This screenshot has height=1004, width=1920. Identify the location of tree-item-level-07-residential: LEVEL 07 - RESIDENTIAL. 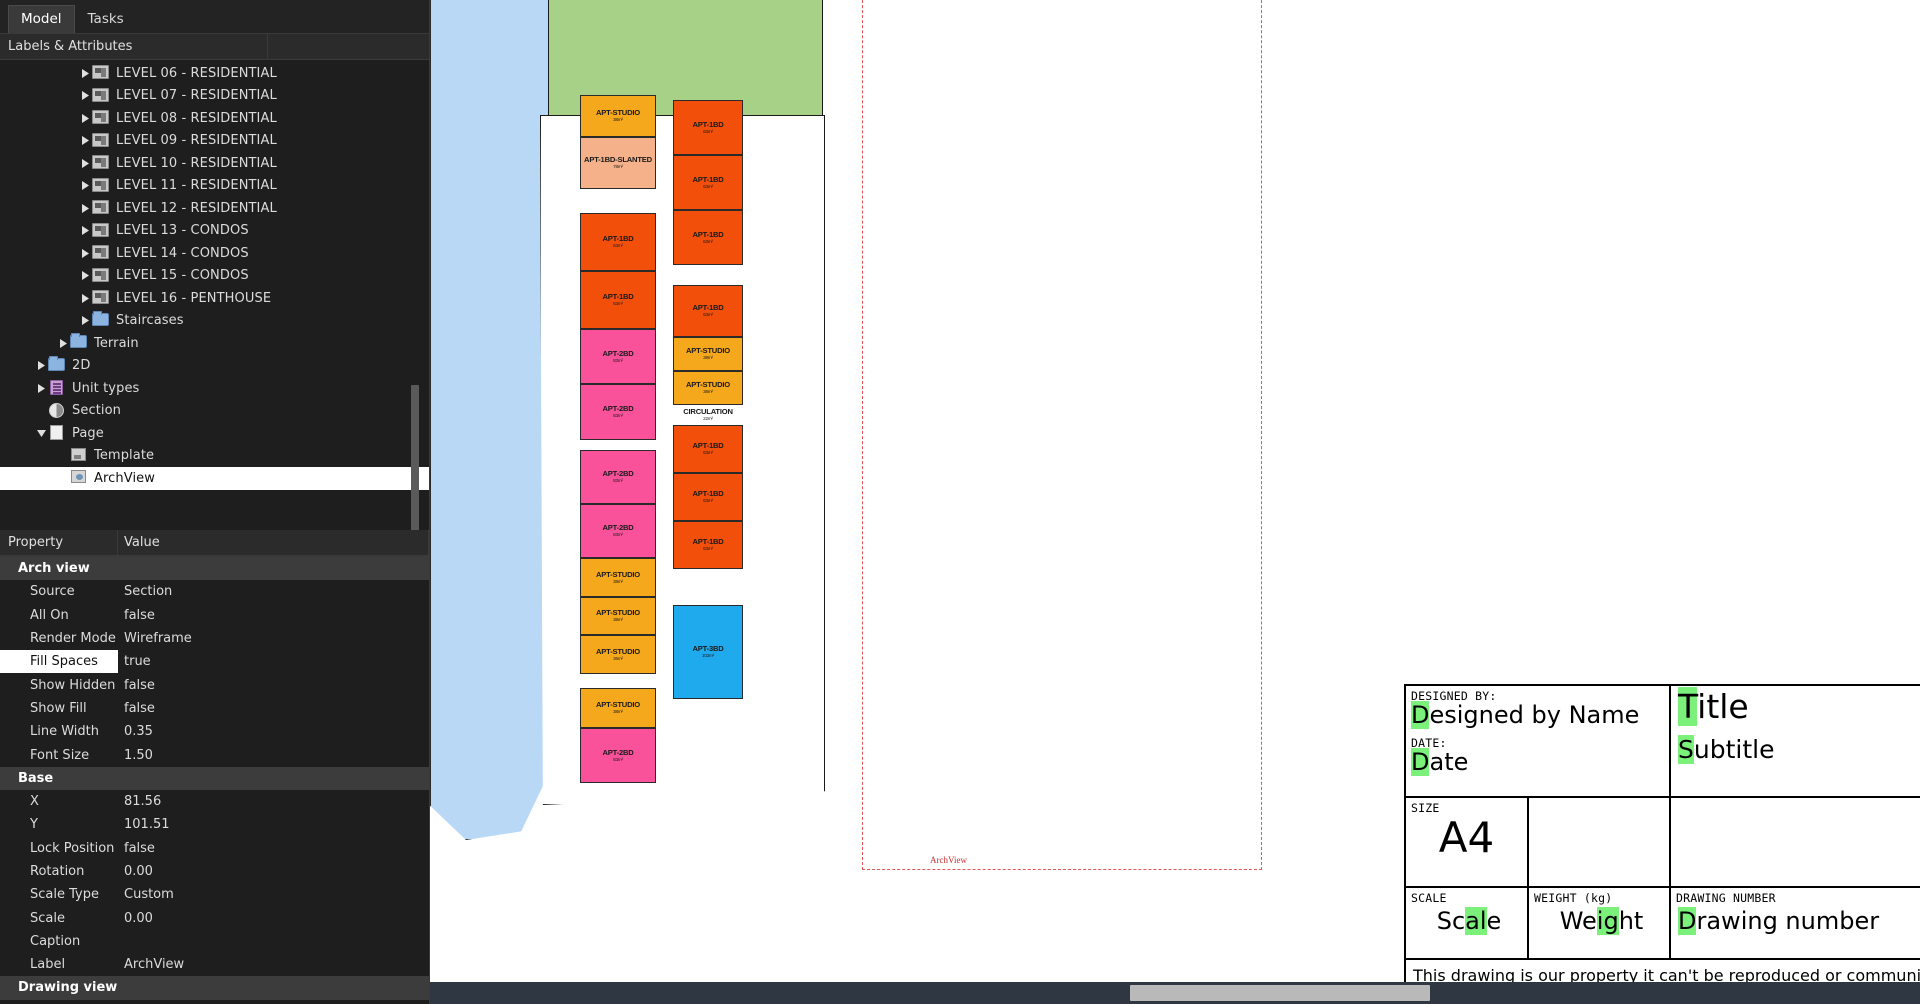
(214, 96).